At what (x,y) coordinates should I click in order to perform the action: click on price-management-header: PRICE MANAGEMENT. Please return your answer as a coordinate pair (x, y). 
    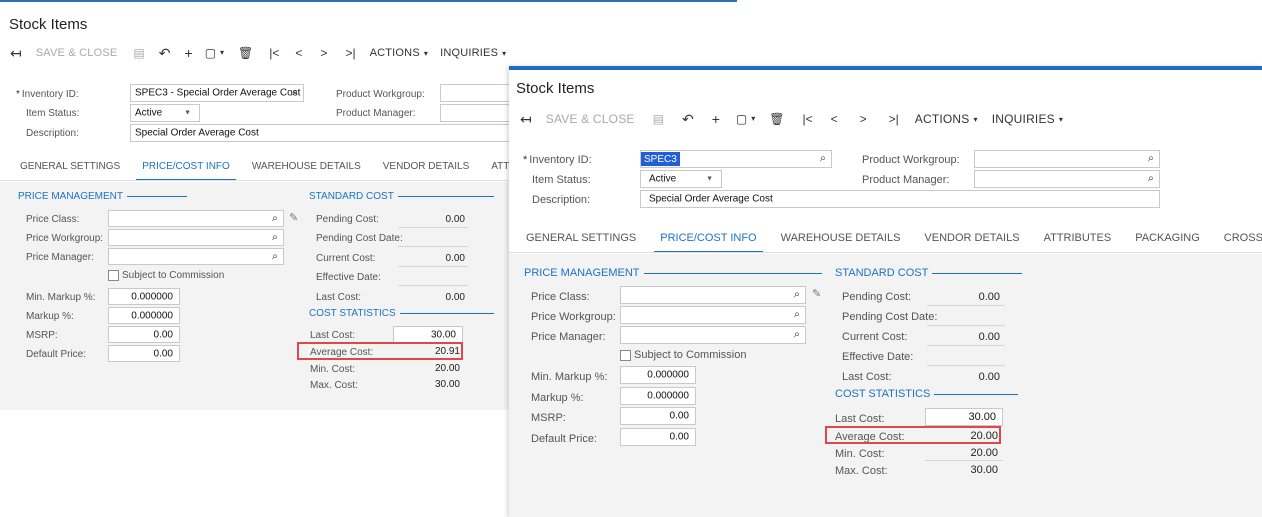
    Looking at the image, I should click on (673, 273).